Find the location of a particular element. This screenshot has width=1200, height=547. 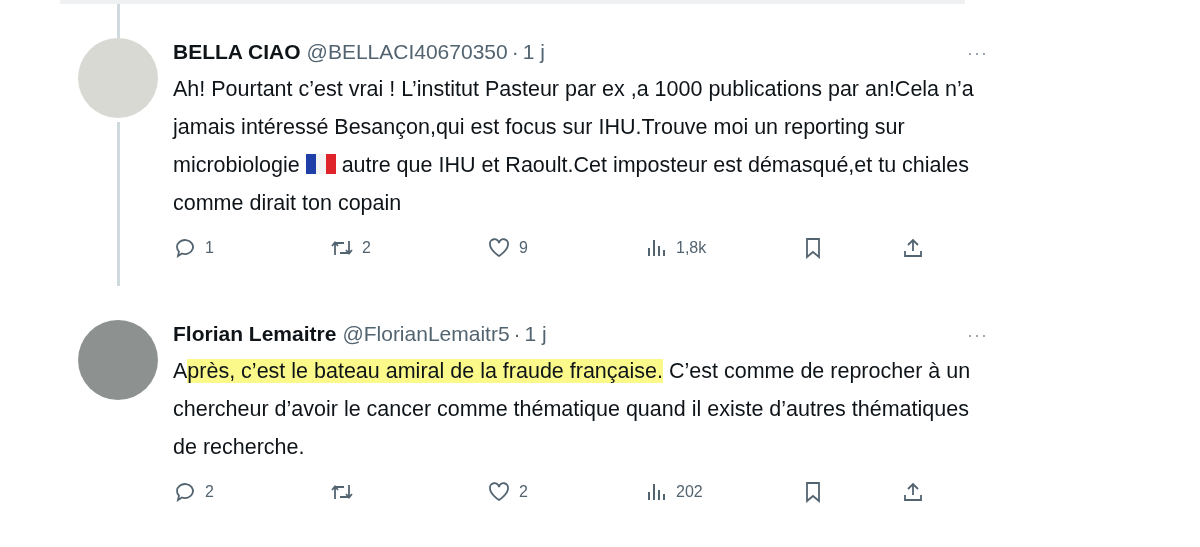

action-count: 202 is located at coordinates (689, 492).